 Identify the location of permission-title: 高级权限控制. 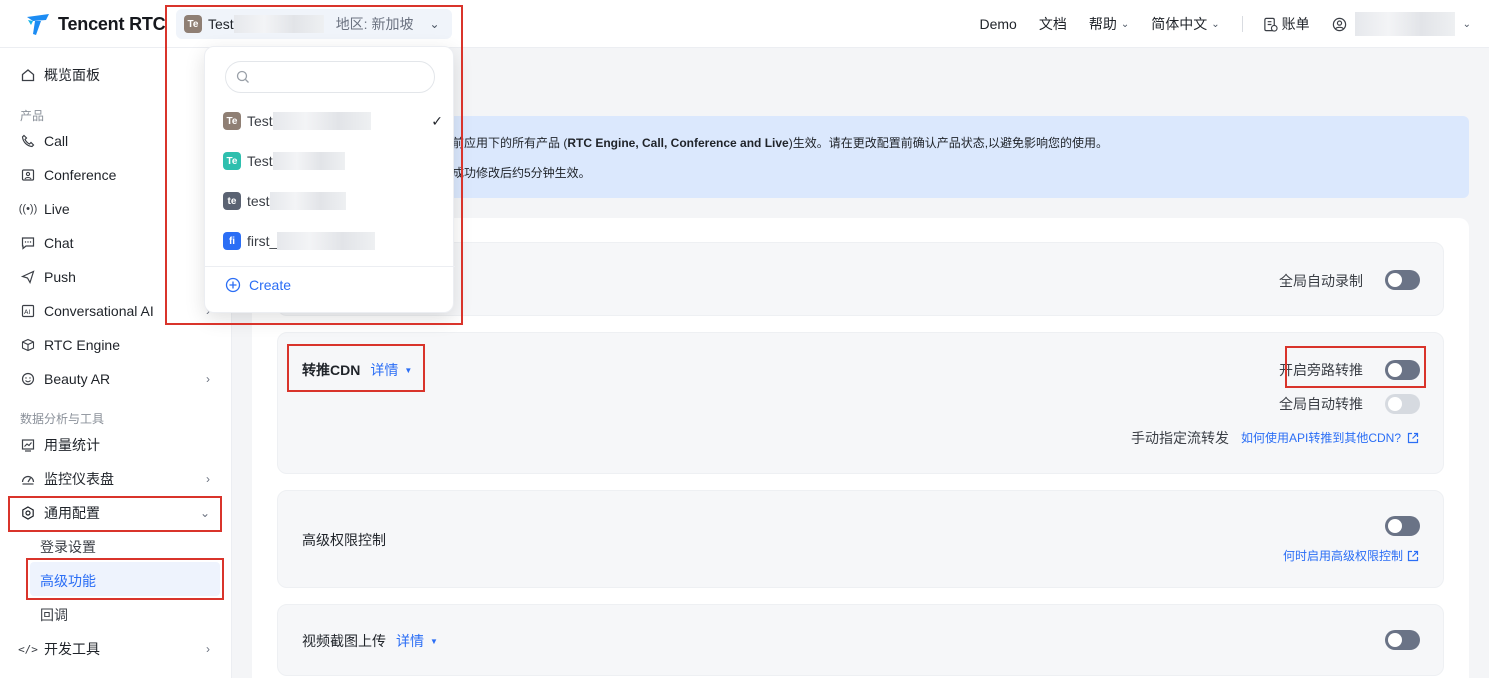
(344, 540).